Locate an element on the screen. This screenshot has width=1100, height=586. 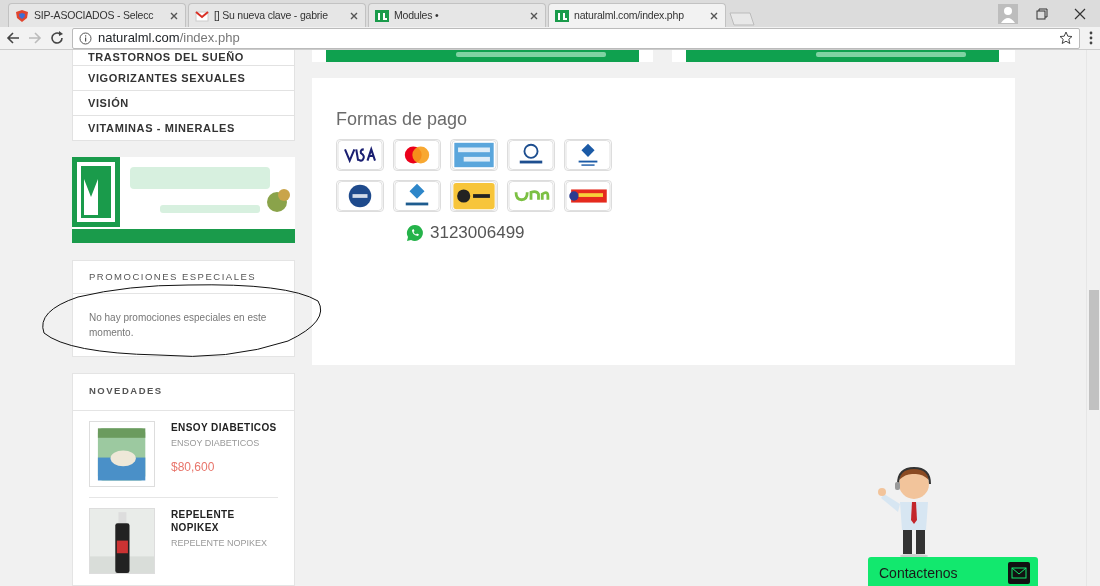
product-name: ENSOY DIABETICOS is located at coordinates (224, 427).